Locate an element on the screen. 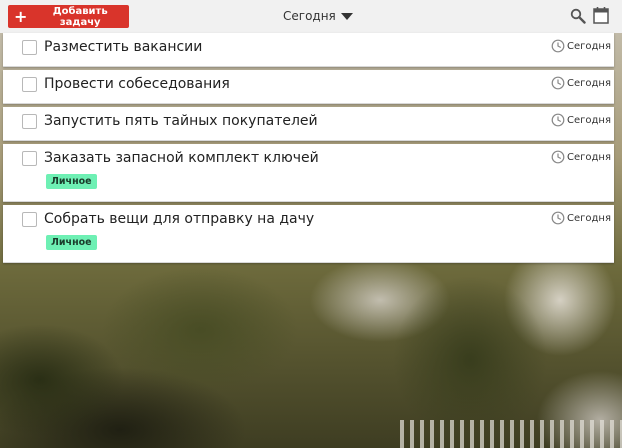 This screenshot has width=622, height=448. top-toolbar: + Добавить задачу Сегодня is located at coordinates (311, 16).